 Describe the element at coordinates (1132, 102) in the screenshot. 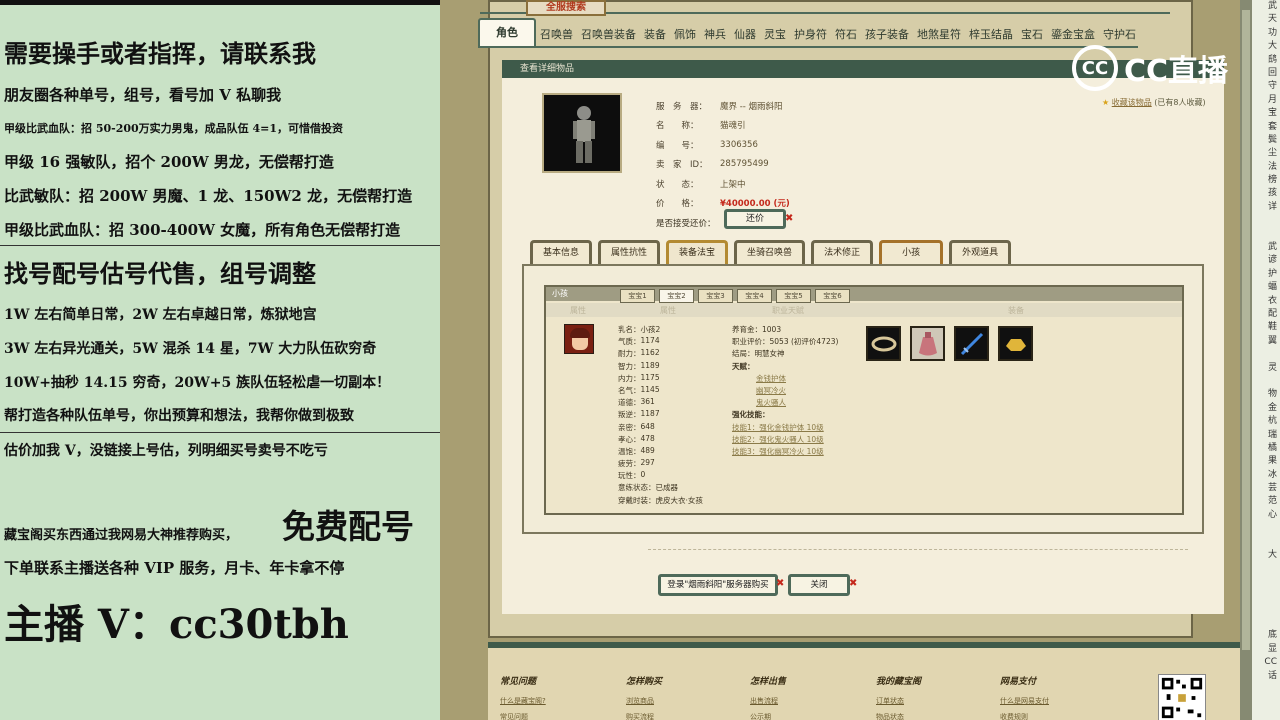

I see `collect-link: 收藏该物品` at that location.